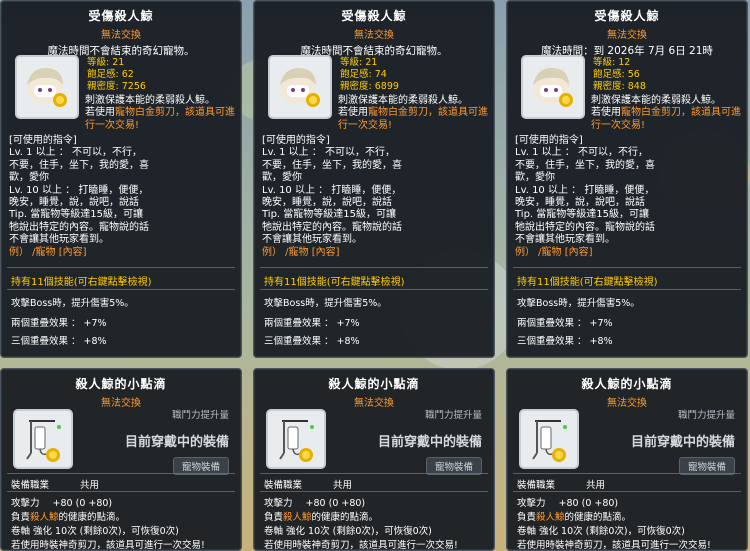  Describe the element at coordinates (118, 62) in the screenshot. I see `level-value: 21` at that location.